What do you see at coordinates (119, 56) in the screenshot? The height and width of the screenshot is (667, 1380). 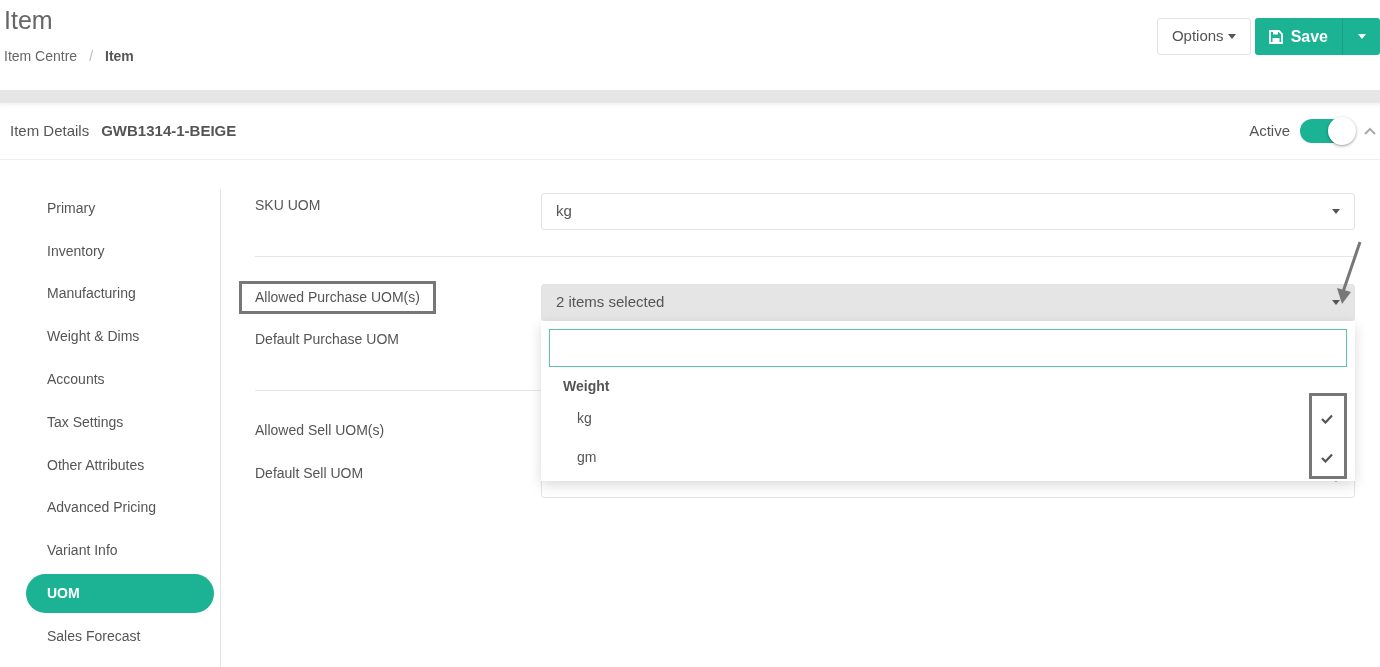 I see `breadcrumb-link: Item` at bounding box center [119, 56].